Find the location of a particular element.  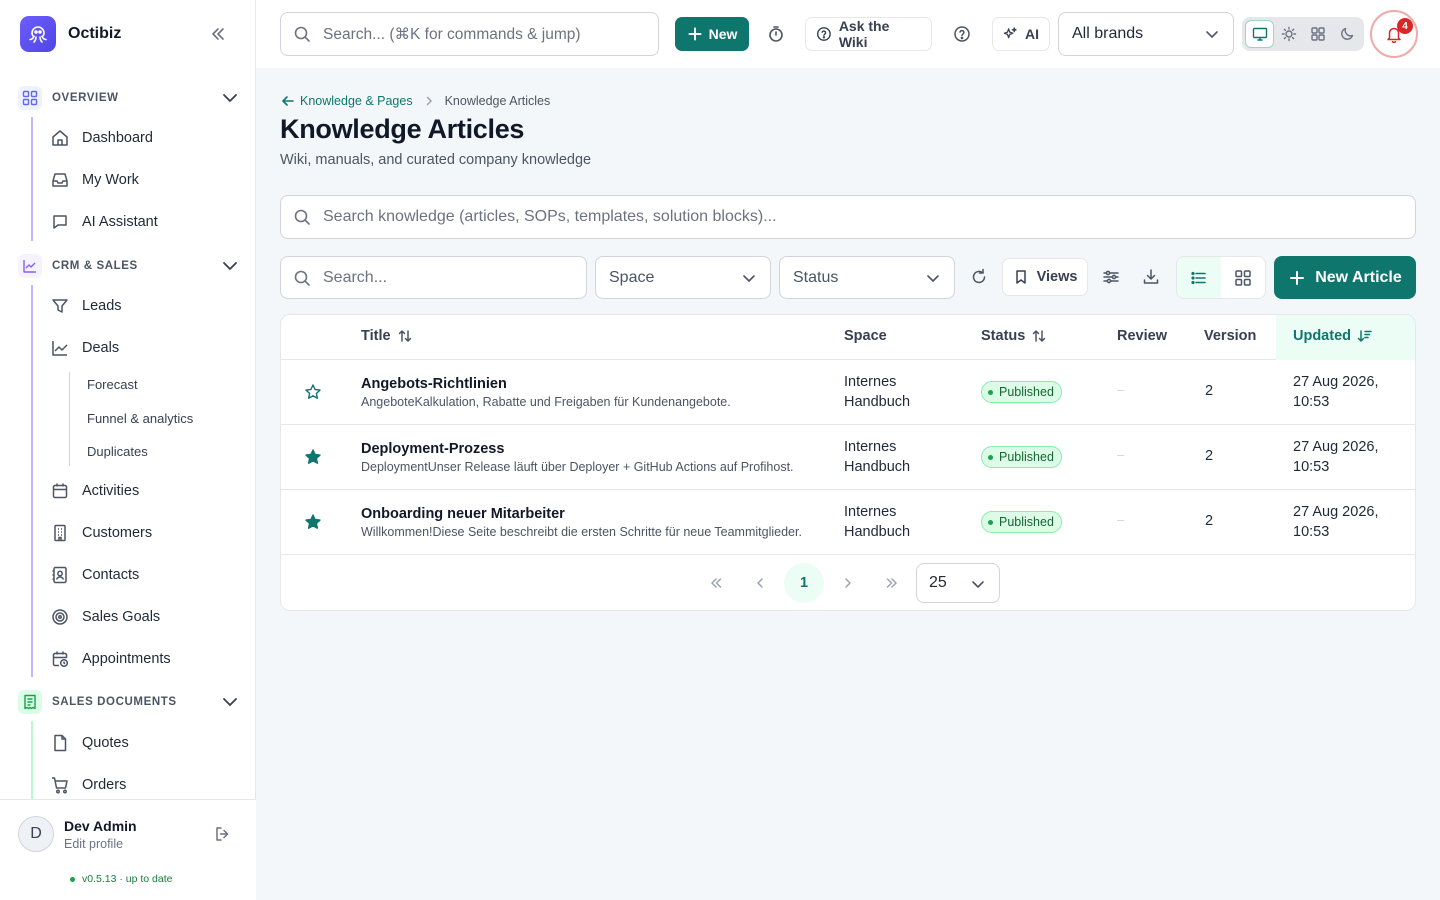

sort-descending-icon is located at coordinates (1364, 336).